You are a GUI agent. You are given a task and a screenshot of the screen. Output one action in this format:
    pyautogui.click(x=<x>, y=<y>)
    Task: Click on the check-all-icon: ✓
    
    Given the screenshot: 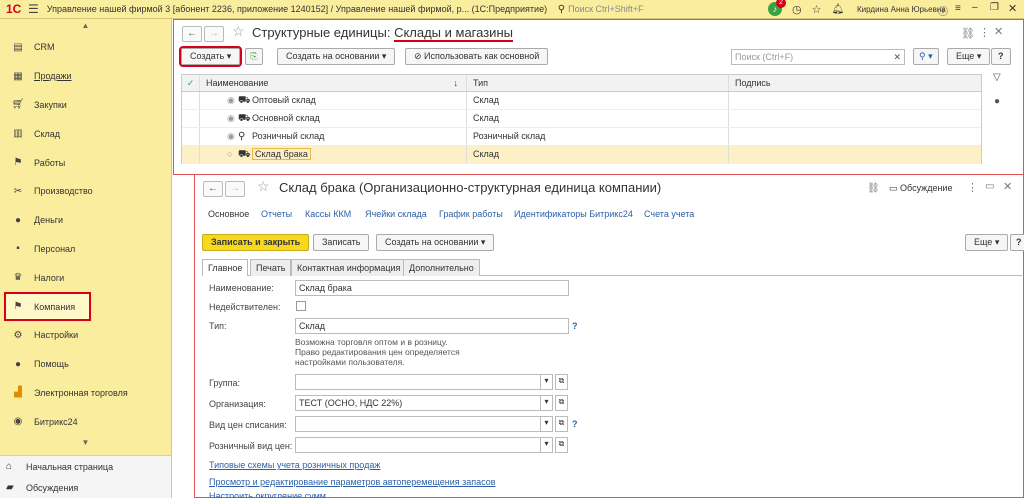 What is the action you would take?
    pyautogui.click(x=191, y=83)
    